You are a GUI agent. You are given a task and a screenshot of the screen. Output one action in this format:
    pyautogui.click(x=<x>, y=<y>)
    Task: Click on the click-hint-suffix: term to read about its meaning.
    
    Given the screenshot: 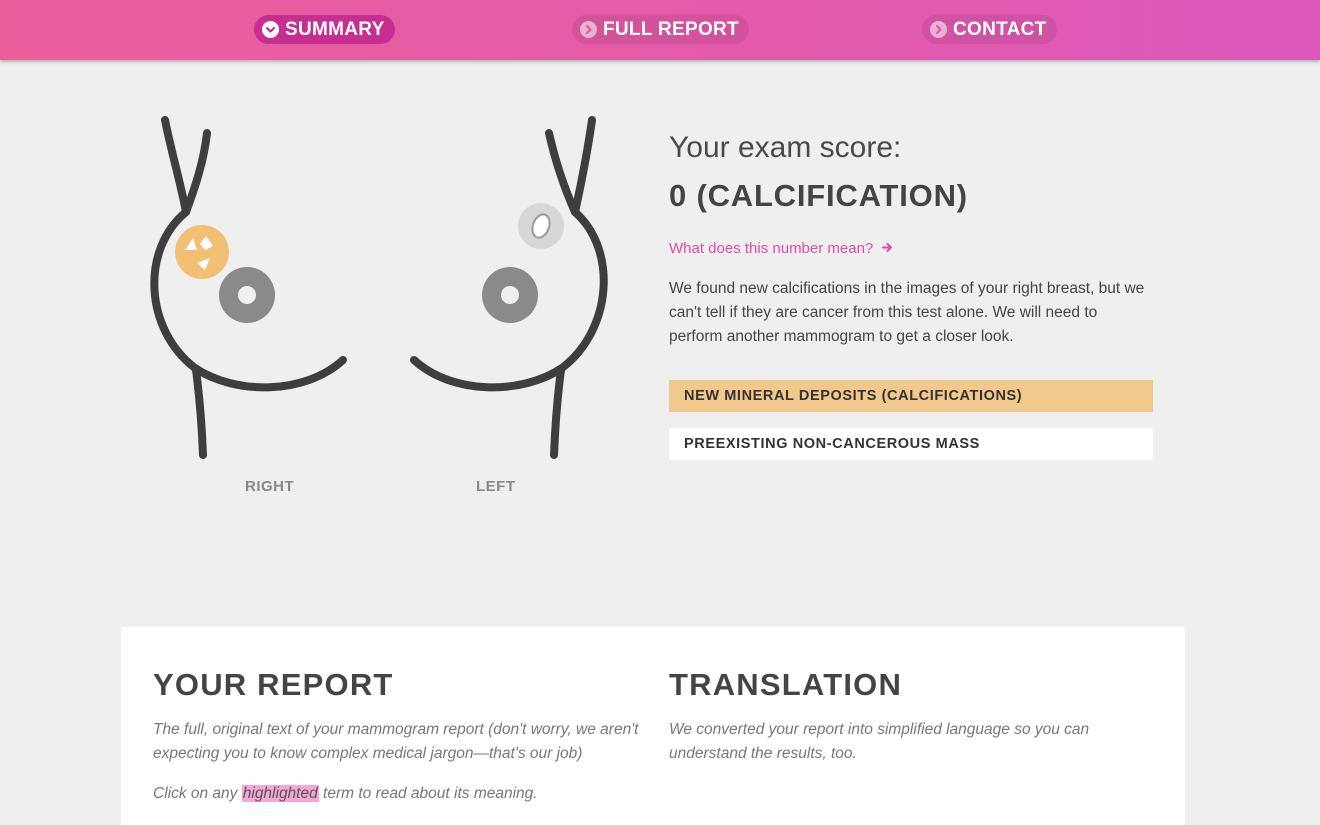 What is the action you would take?
    pyautogui.click(x=430, y=793)
    